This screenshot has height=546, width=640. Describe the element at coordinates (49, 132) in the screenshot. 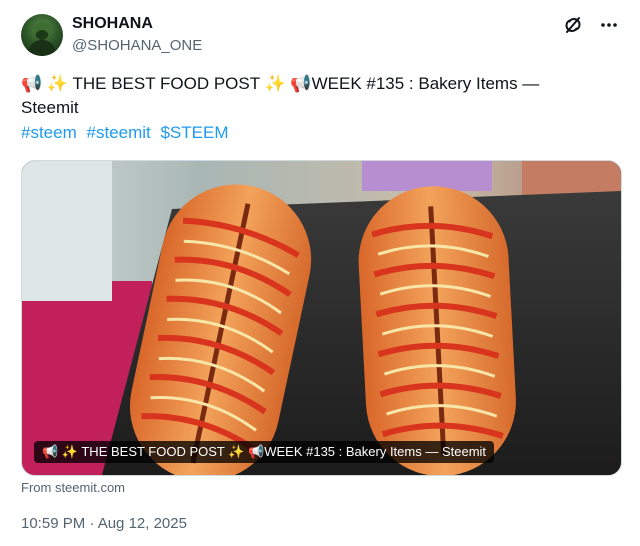

I see `hashtag-steem: #steem` at that location.